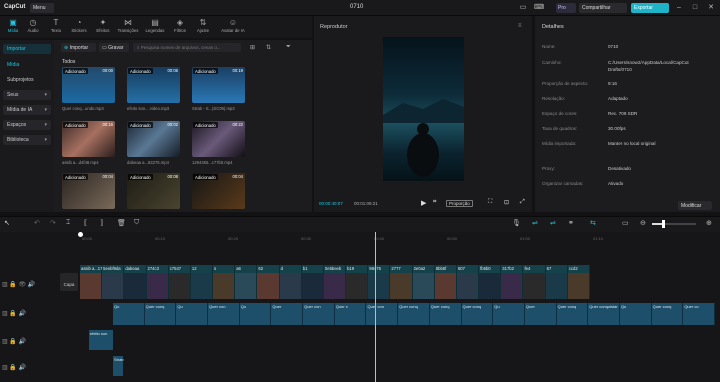 This screenshot has height=382, width=720. I want to click on media-thumb: Adicionado 00:06, so click(153, 85).